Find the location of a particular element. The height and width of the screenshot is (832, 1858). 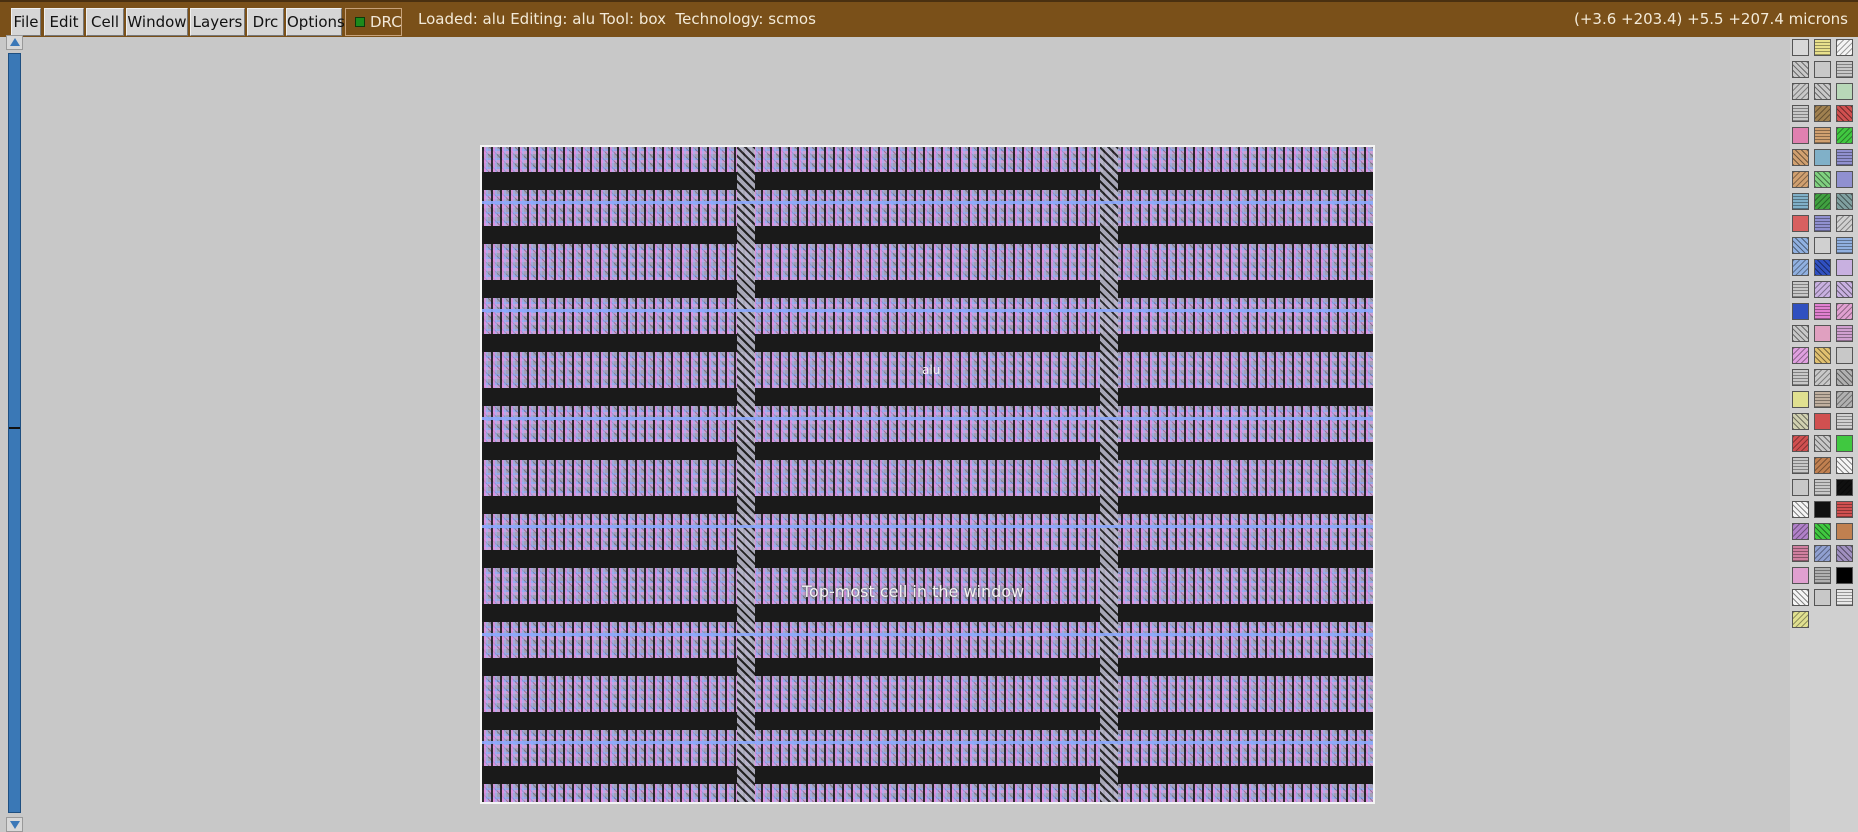

drc-toggle-label: DRC is located at coordinates (386, 22).